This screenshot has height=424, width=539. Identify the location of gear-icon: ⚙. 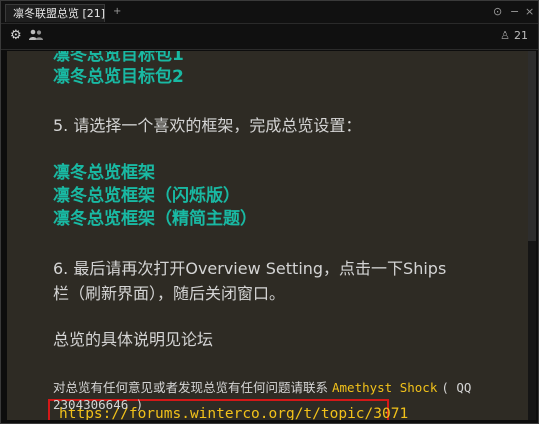
(16, 36).